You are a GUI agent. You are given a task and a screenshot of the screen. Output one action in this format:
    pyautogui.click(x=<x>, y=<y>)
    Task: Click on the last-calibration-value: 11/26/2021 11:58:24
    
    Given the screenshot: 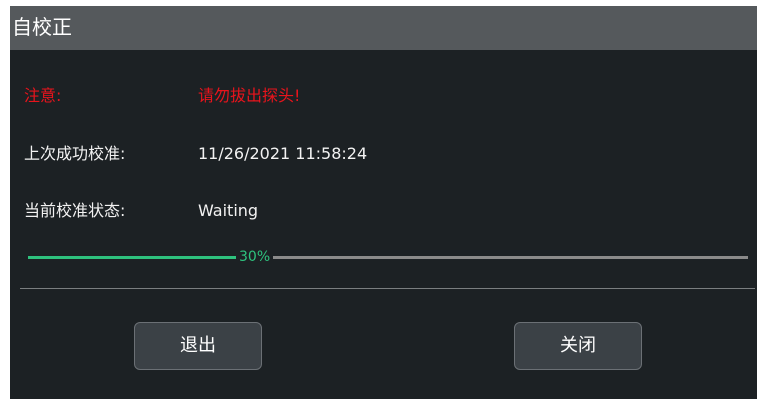 What is the action you would take?
    pyautogui.click(x=283, y=153)
    